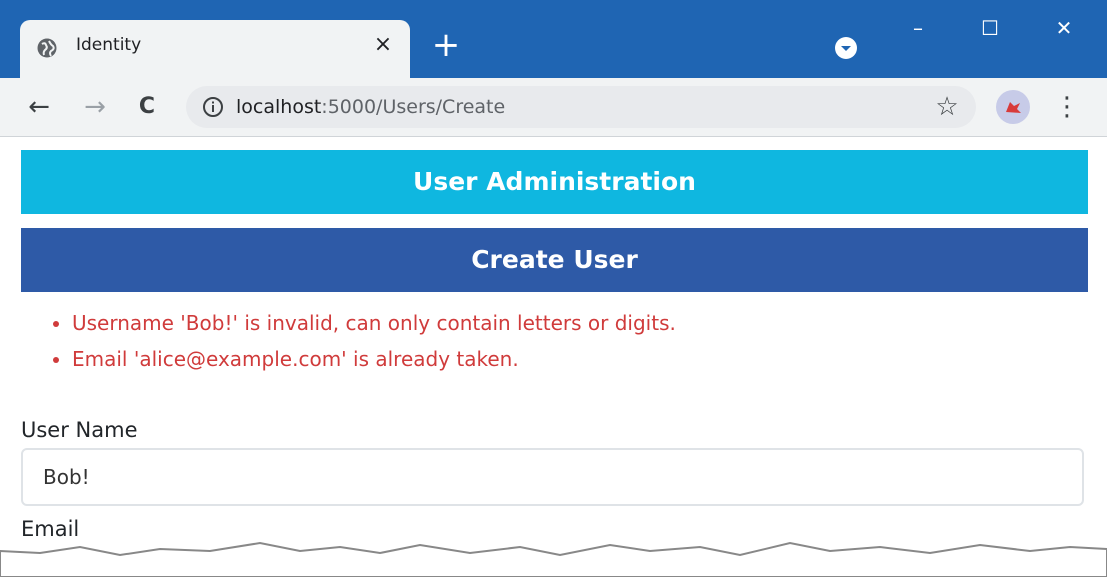 This screenshot has width=1107, height=577. What do you see at coordinates (147, 107) in the screenshot?
I see `reload-icon: C` at bounding box center [147, 107].